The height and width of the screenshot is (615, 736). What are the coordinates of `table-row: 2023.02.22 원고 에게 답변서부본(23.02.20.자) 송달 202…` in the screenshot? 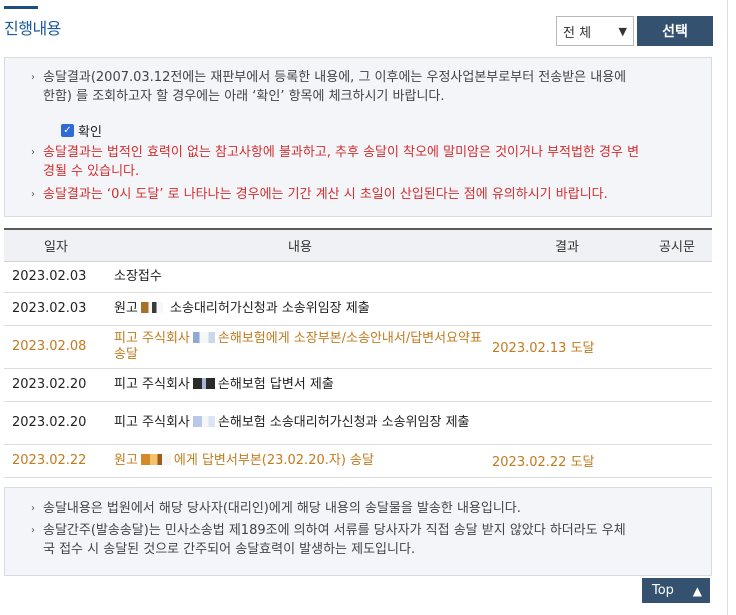 It's located at (358, 461).